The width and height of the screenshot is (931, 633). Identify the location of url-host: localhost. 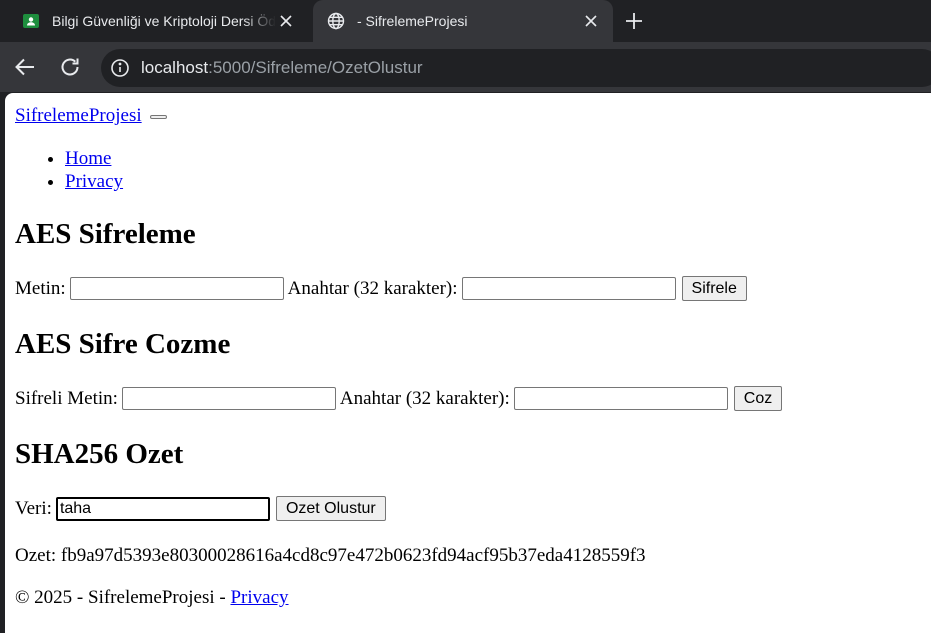
(175, 67).